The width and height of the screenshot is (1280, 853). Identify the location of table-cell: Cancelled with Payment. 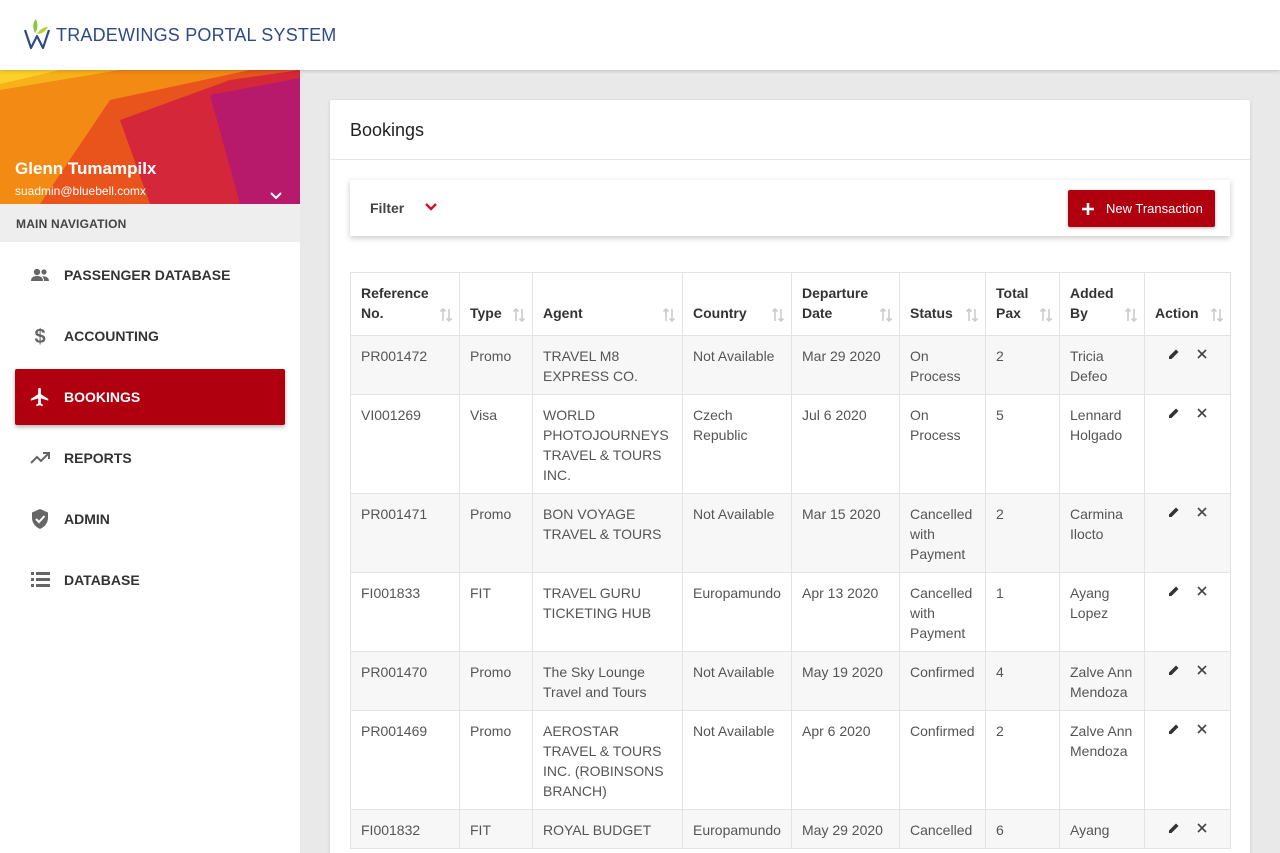
(942, 612).